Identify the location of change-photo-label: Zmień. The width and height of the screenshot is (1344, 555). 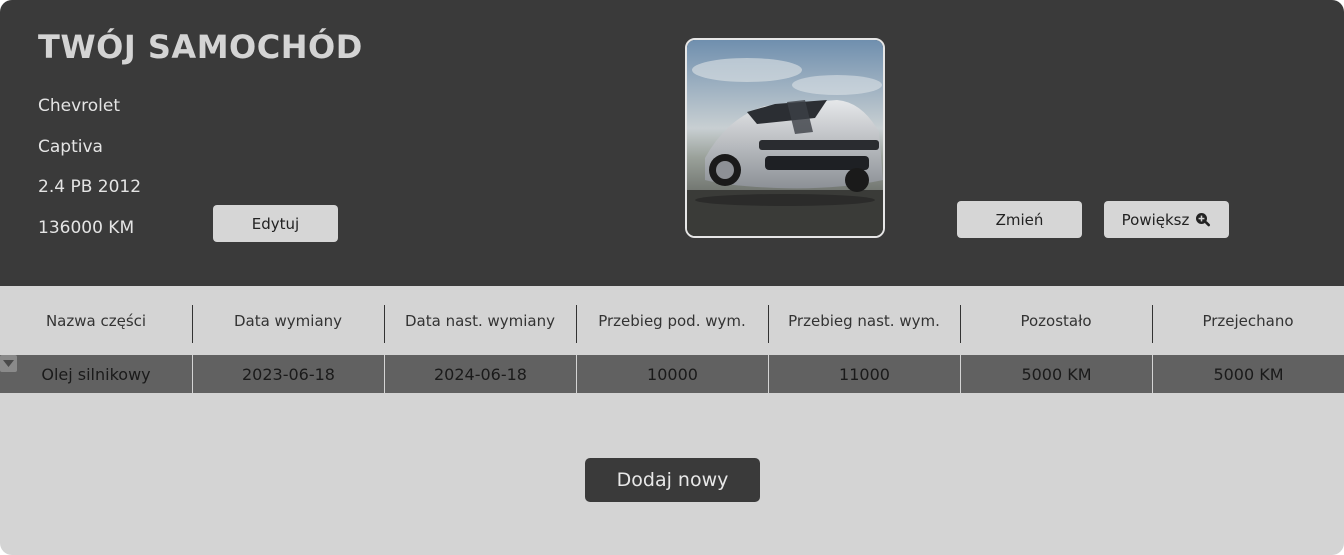
(1019, 219).